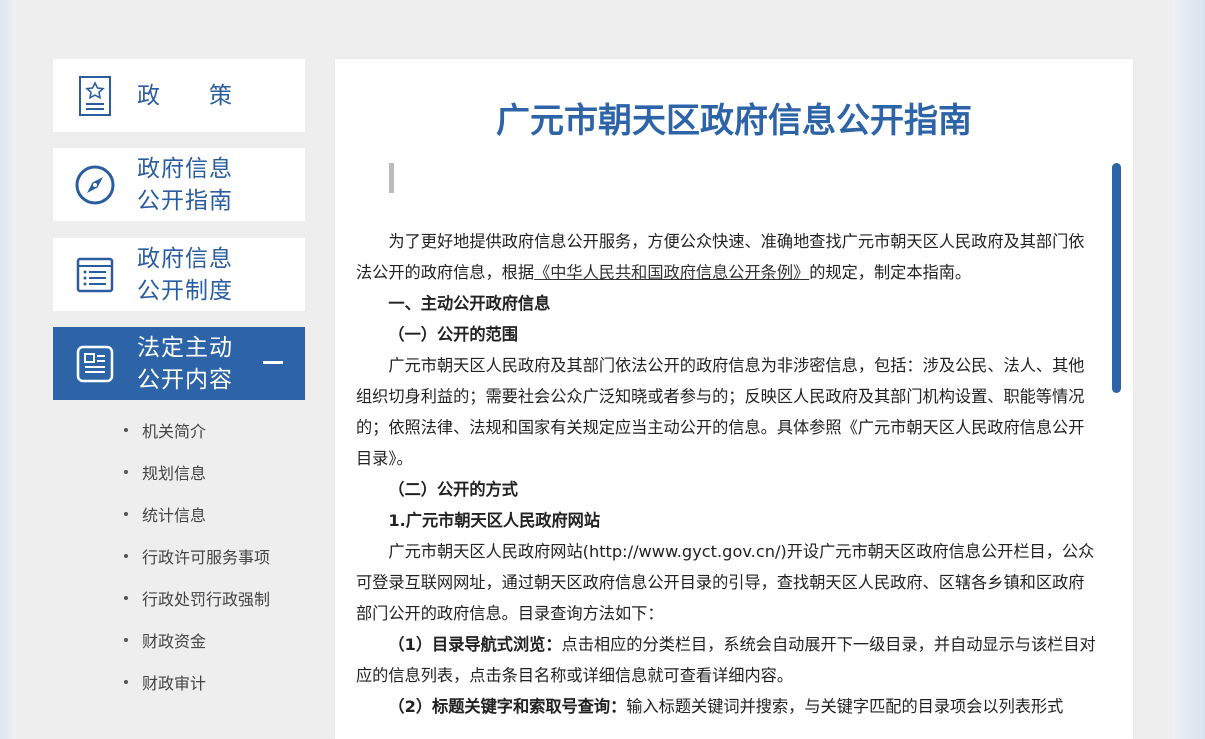  I want to click on list-document-icon, so click(95, 275).